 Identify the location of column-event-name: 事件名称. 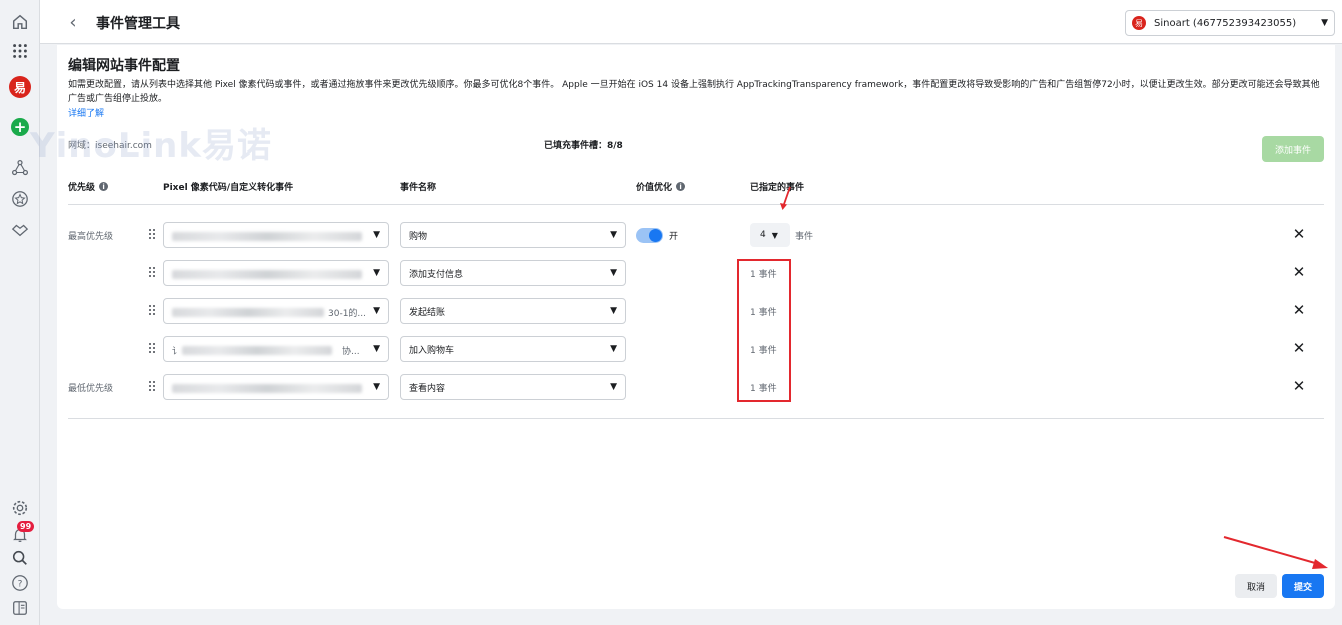
(418, 188).